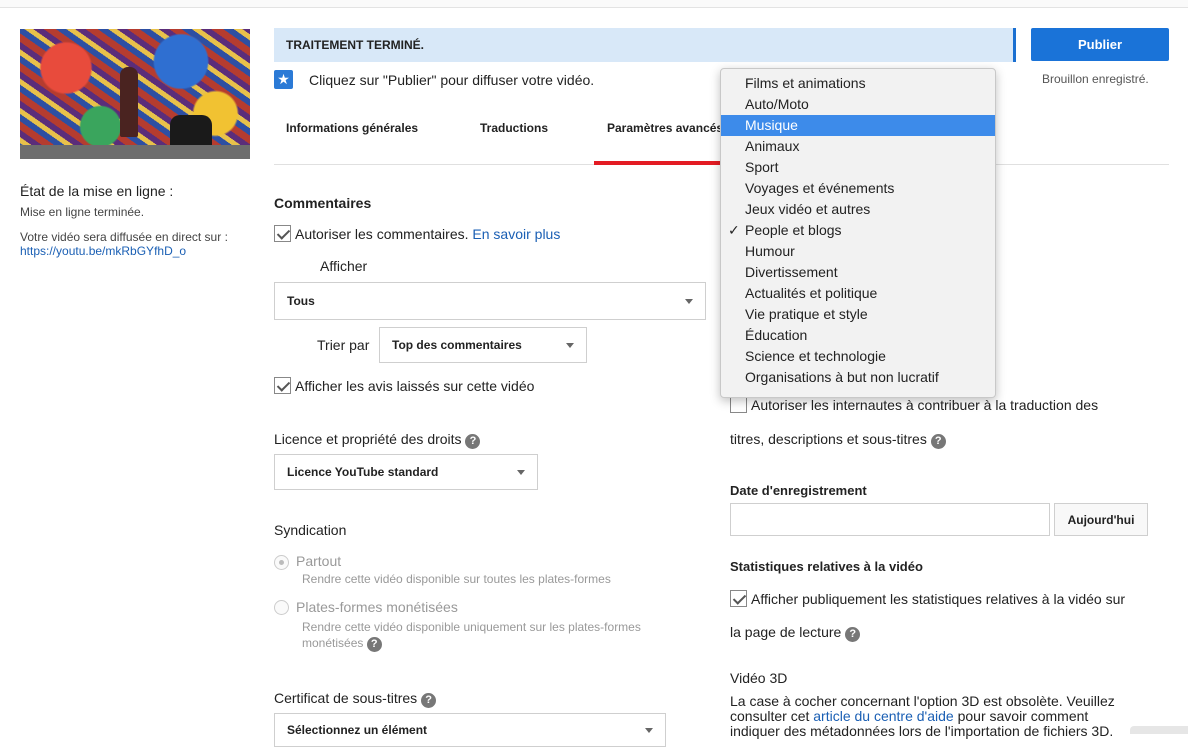 The height and width of the screenshot is (747, 1188). What do you see at coordinates (283, 79) in the screenshot?
I see `star-icon: ★` at bounding box center [283, 79].